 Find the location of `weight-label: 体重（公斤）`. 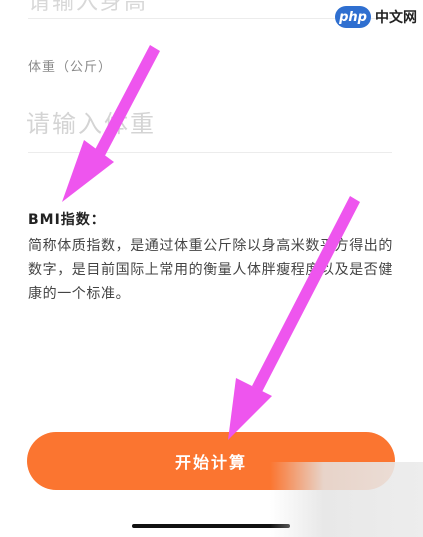

weight-label: 体重（公斤） is located at coordinates (70, 67).